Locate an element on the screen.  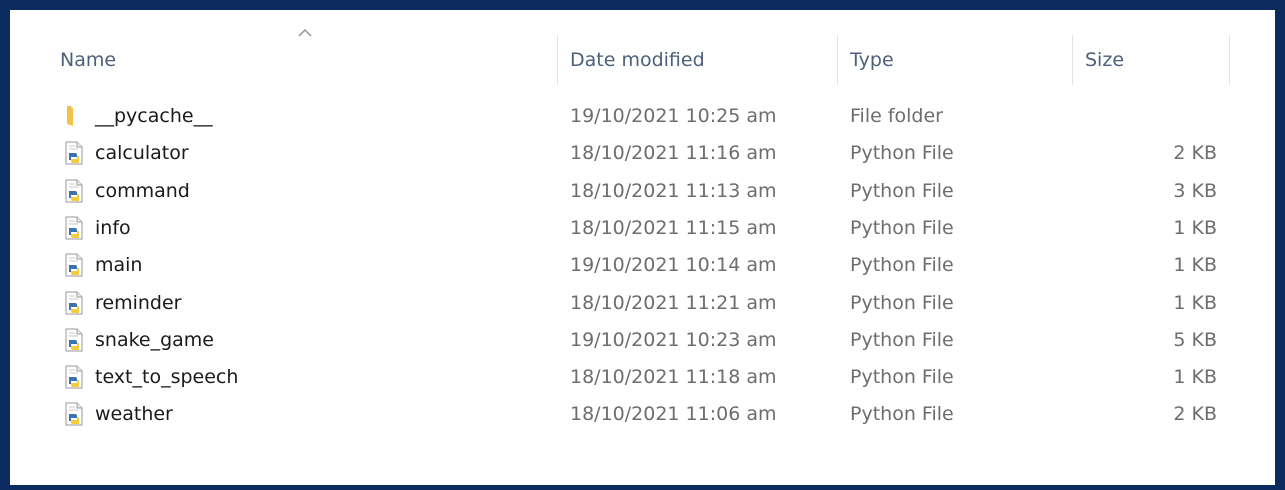
column-header-date-label: Date modified is located at coordinates (637, 60).